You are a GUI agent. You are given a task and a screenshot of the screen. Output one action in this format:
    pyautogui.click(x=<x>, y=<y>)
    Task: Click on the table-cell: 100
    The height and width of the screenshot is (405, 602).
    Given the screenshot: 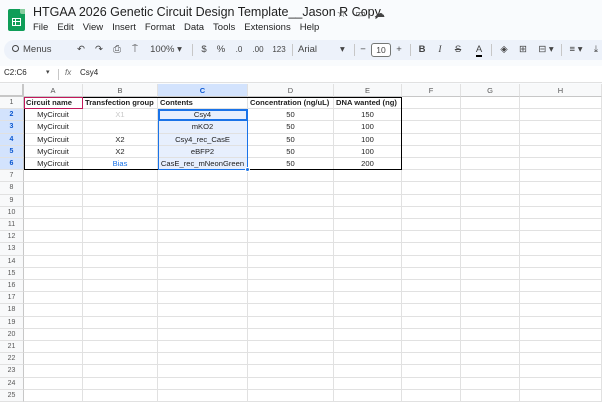 What is the action you would take?
    pyautogui.click(x=368, y=127)
    